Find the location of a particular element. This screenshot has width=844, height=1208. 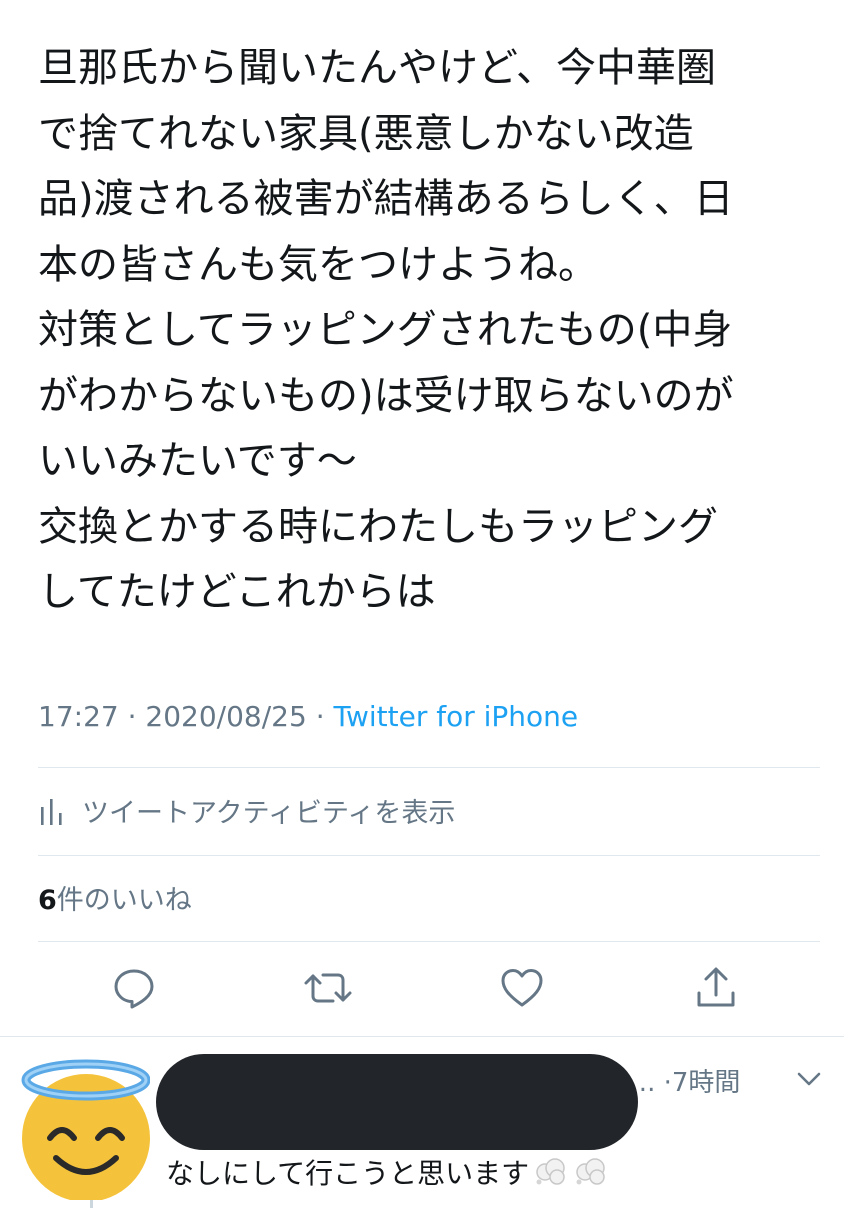

tweet-source-link: Twitter for iPhone is located at coordinates (456, 716).